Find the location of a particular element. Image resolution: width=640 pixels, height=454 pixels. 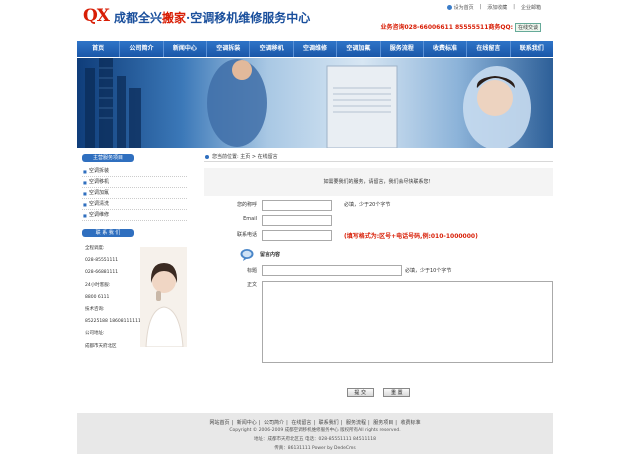

phone-hint: (填写格式为:区号+电话号码,例:010-1000000) is located at coordinates (411, 236).